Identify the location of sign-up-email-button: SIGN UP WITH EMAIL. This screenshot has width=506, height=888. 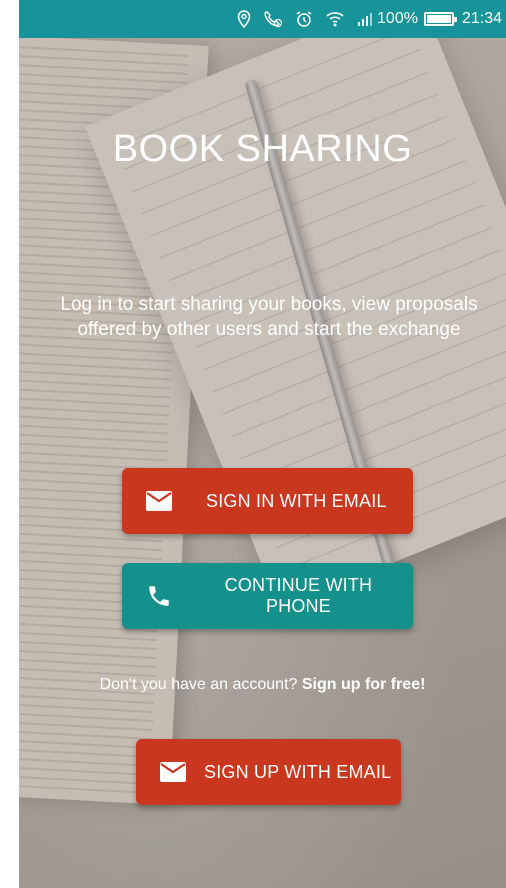
(268, 772).